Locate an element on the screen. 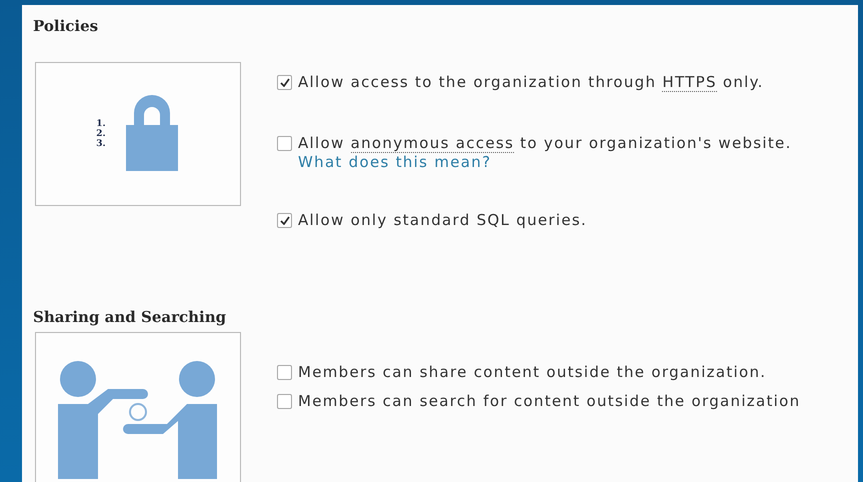 This screenshot has height=482, width=863. option-label: Allow access to the organization through HTTPS only. is located at coordinates (531, 82).